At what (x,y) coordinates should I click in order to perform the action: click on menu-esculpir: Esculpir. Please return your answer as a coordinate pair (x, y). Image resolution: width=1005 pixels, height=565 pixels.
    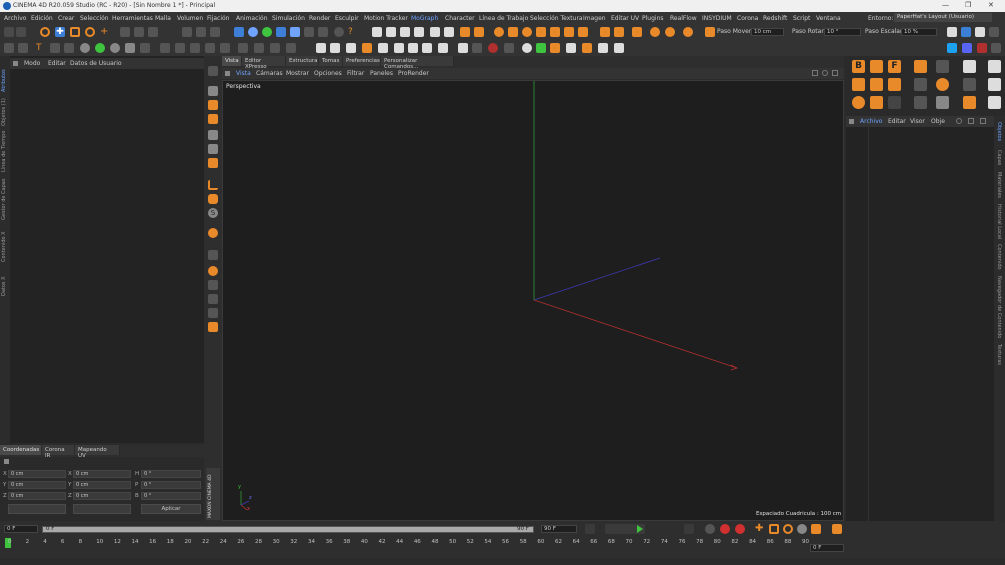
    Looking at the image, I should click on (347, 18).